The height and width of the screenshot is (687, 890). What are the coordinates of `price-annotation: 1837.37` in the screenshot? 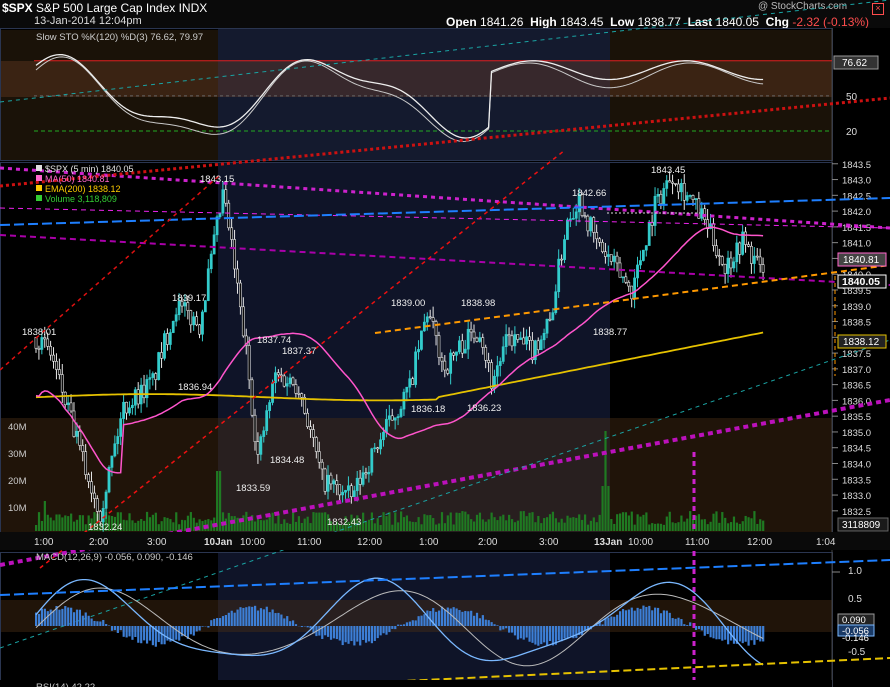 It's located at (299, 351).